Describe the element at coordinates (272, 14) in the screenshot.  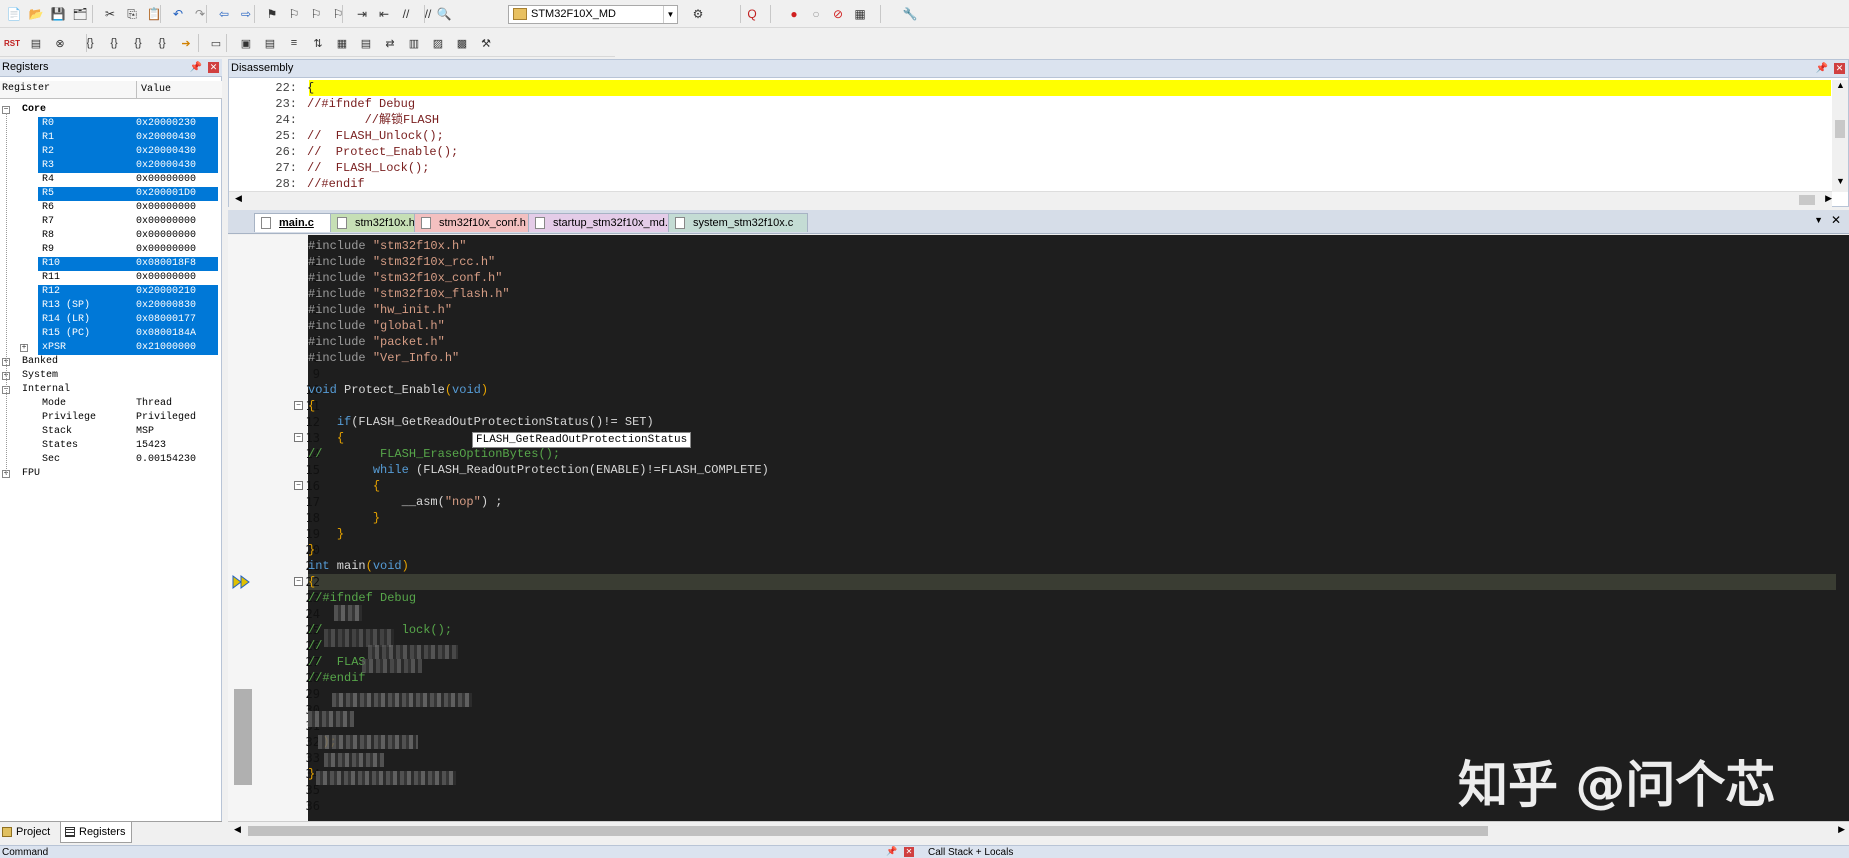
I see `bookmark-icon: ⚑` at that location.